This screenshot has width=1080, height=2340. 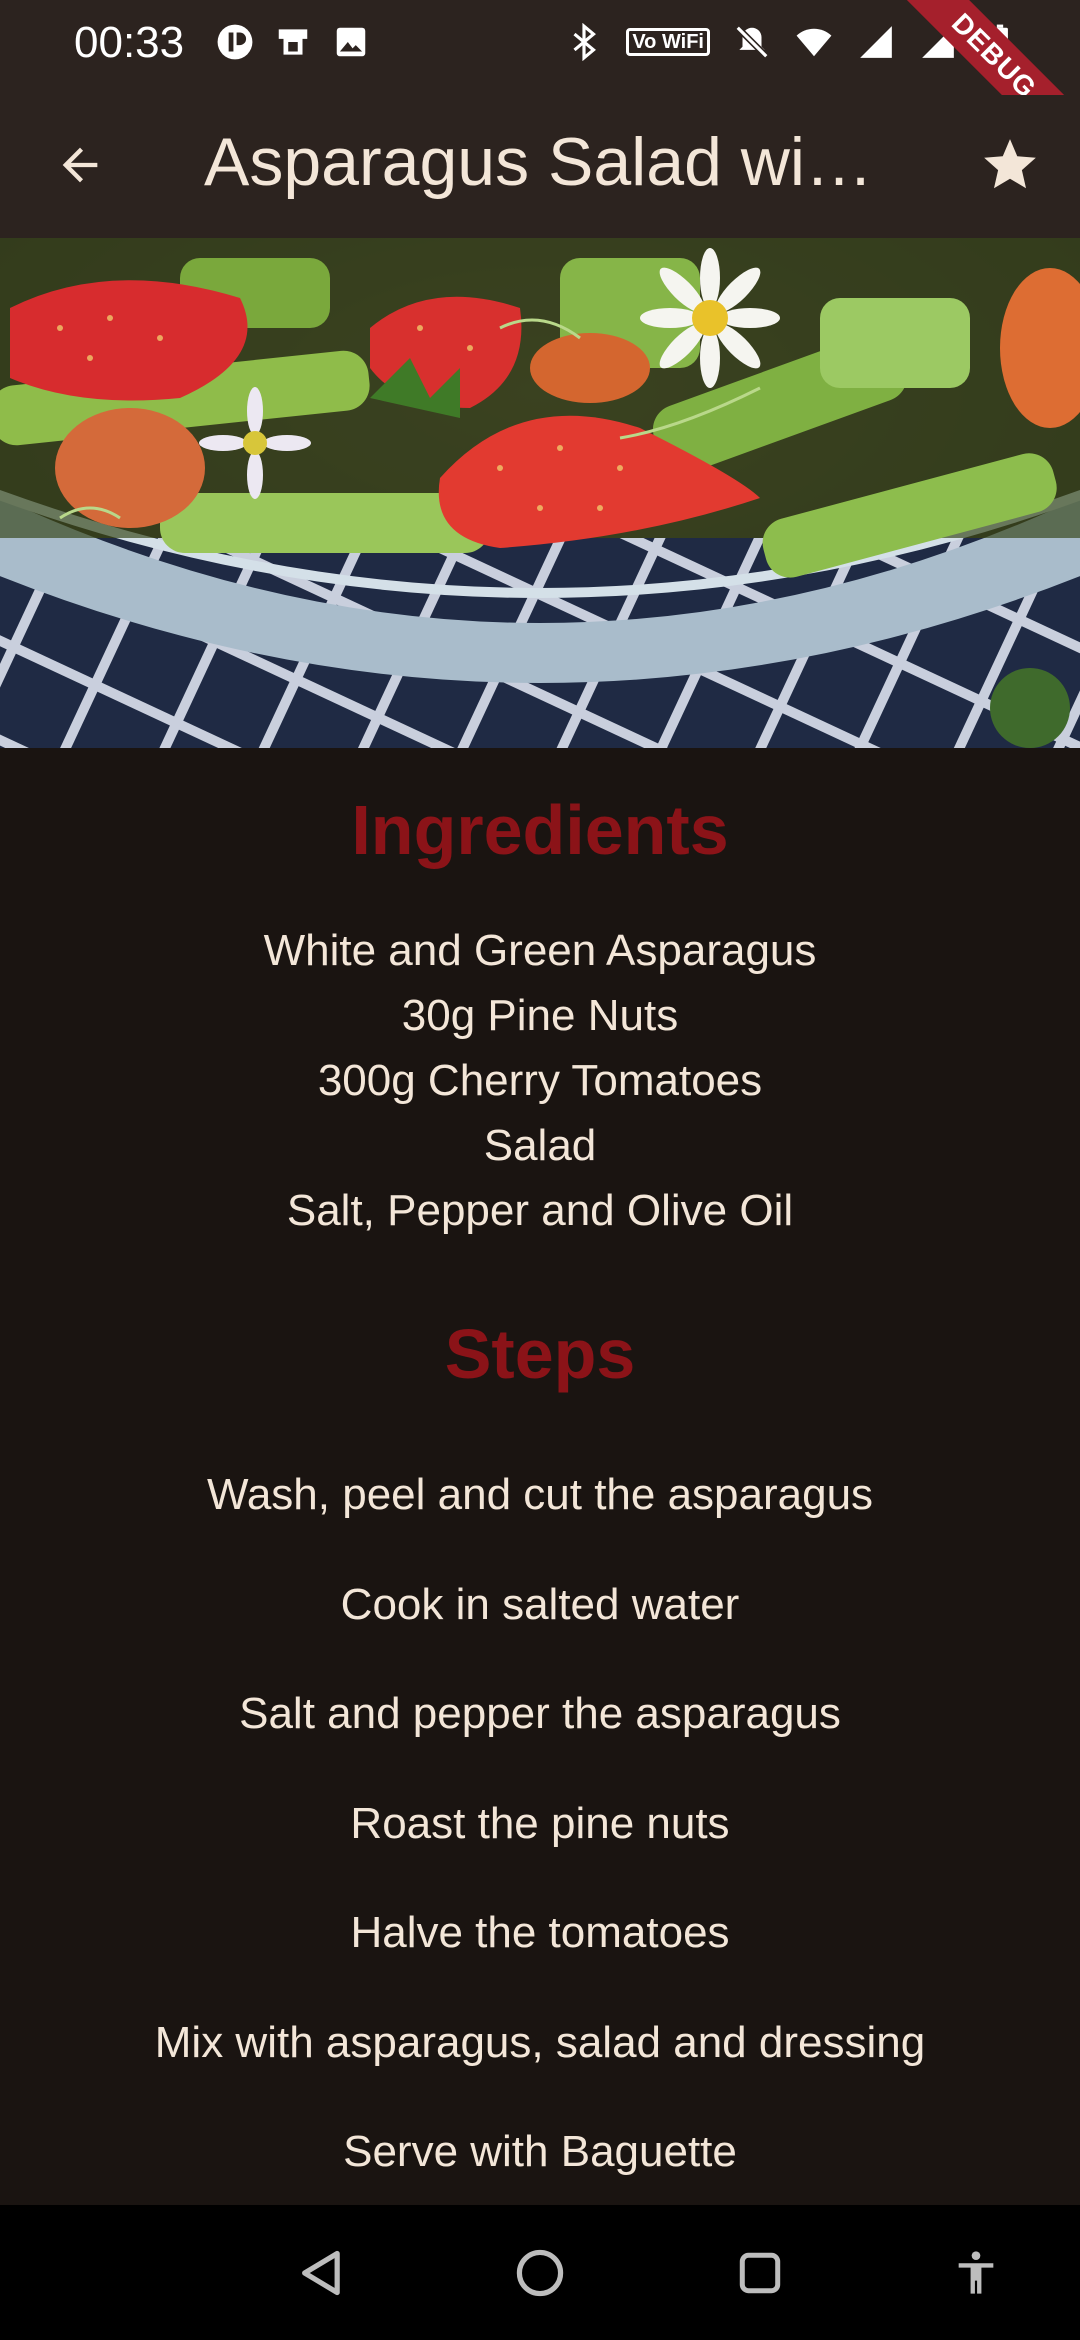 What do you see at coordinates (540, 1713) in the screenshot?
I see `step-item: Salt and pepper the asparagus` at bounding box center [540, 1713].